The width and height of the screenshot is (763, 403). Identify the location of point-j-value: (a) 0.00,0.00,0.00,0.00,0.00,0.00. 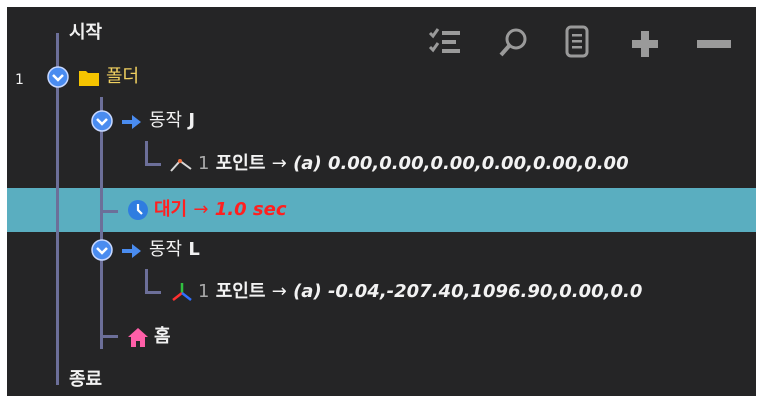
(461, 163).